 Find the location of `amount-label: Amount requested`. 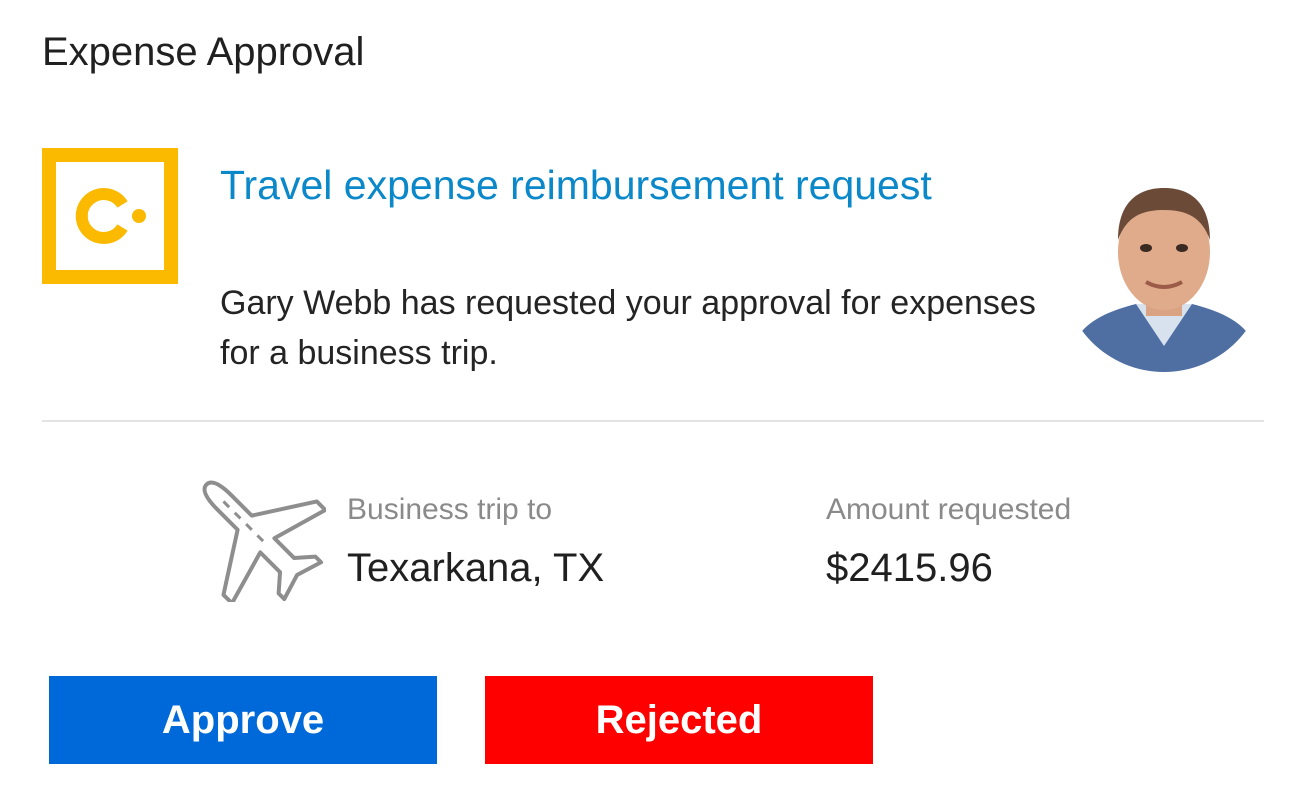

amount-label: Amount requested is located at coordinates (949, 509).